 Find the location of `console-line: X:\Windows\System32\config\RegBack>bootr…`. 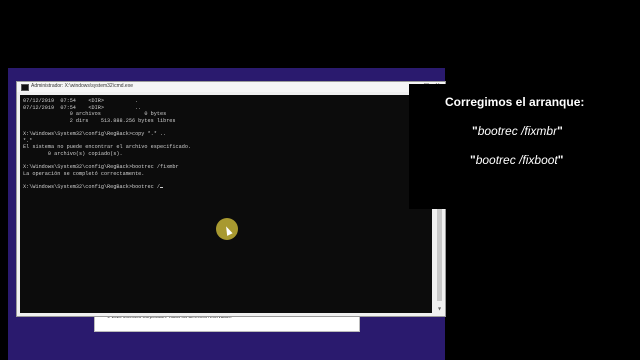

console-line: X:\Windows\System32\config\RegBack>bootr… is located at coordinates (101, 166).